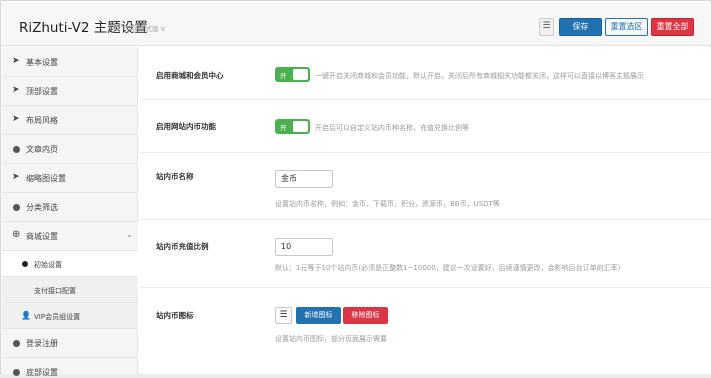 This screenshot has width=711, height=378. What do you see at coordinates (292, 74) in the screenshot?
I see `enable-shop-toggle: 开` at bounding box center [292, 74].